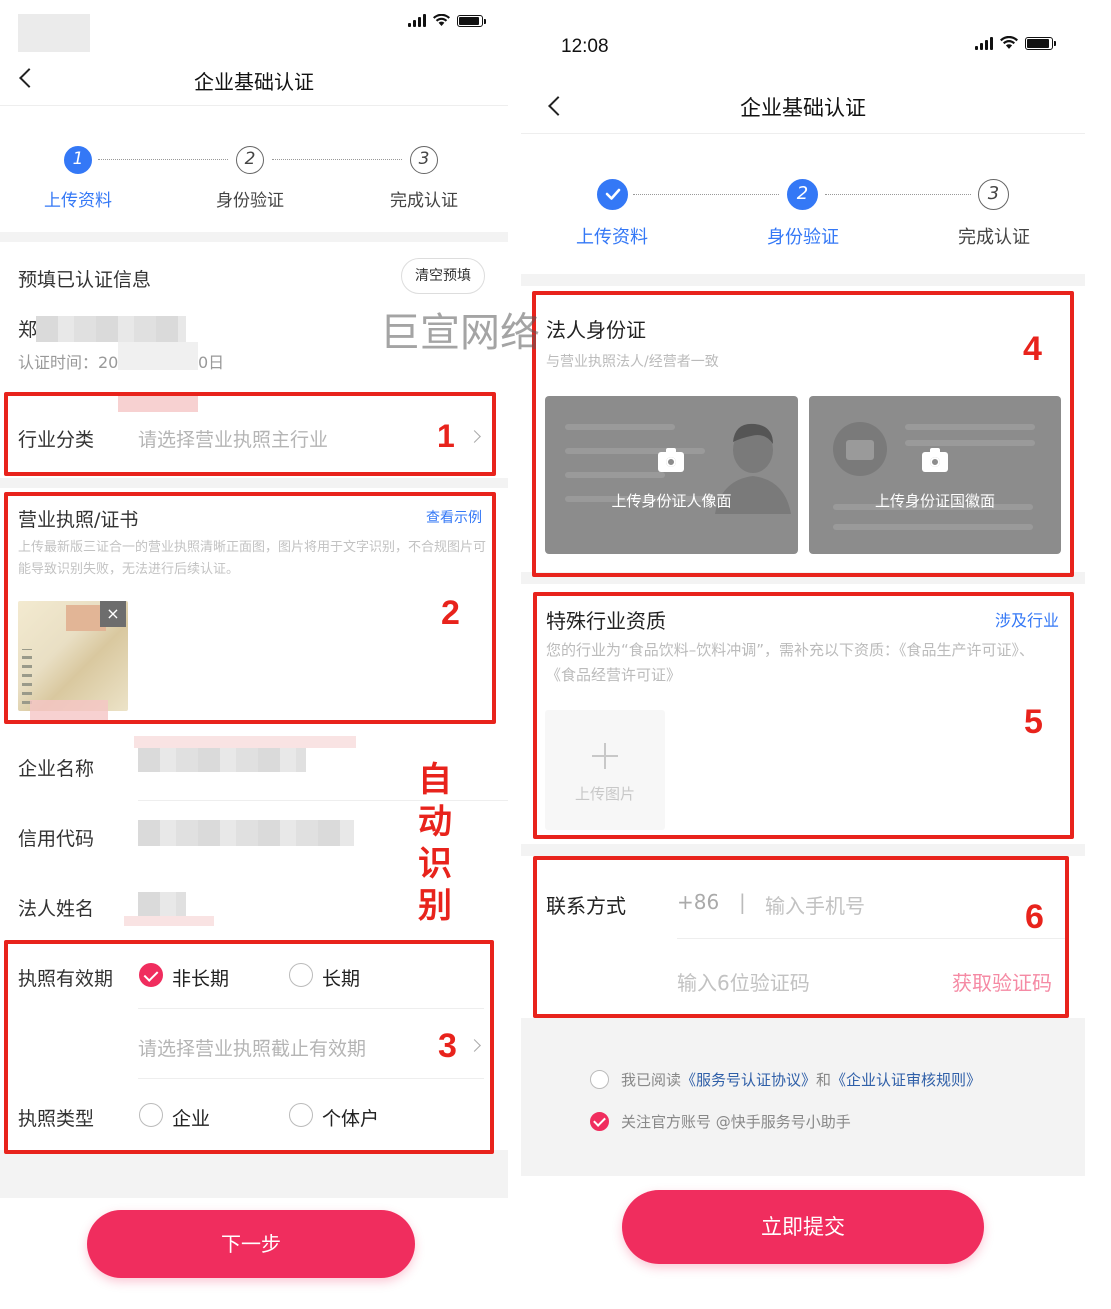 The image size is (1111, 1309). I want to click on submit-button: 立即提交, so click(803, 1227).